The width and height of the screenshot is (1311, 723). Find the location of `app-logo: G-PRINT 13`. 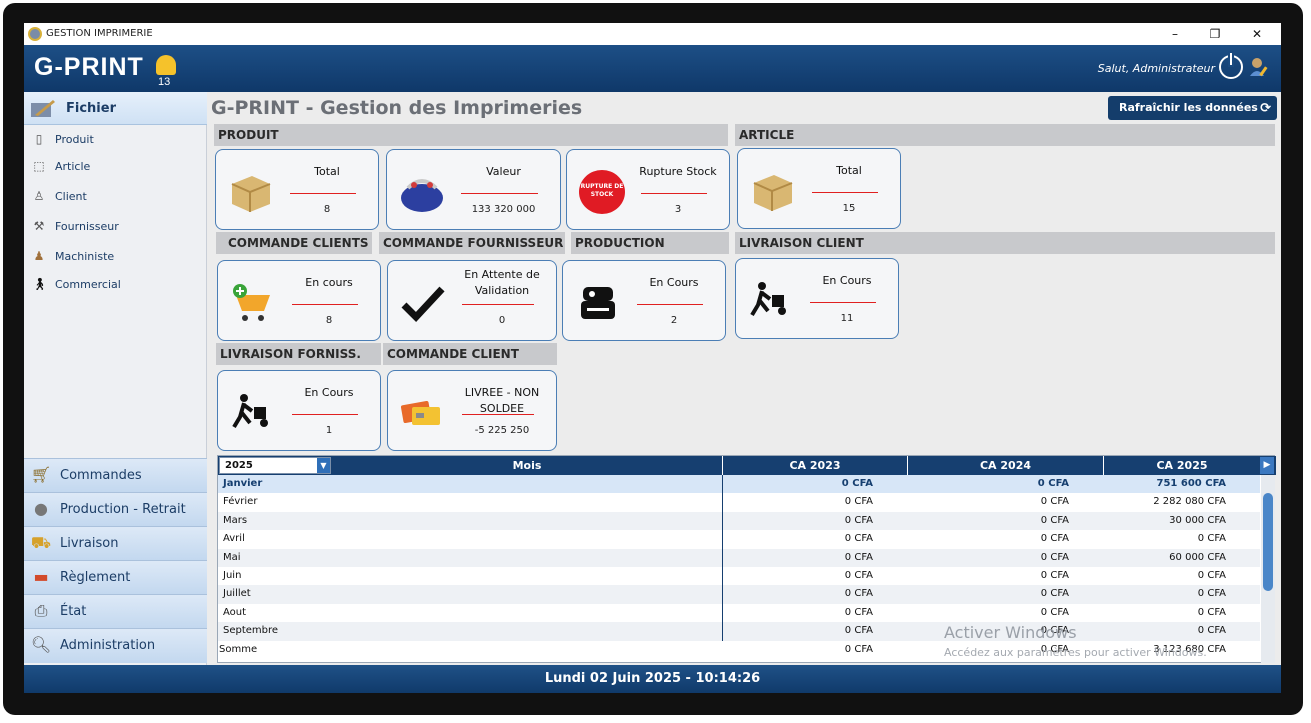

app-logo: G-PRINT 13 is located at coordinates (105, 70).